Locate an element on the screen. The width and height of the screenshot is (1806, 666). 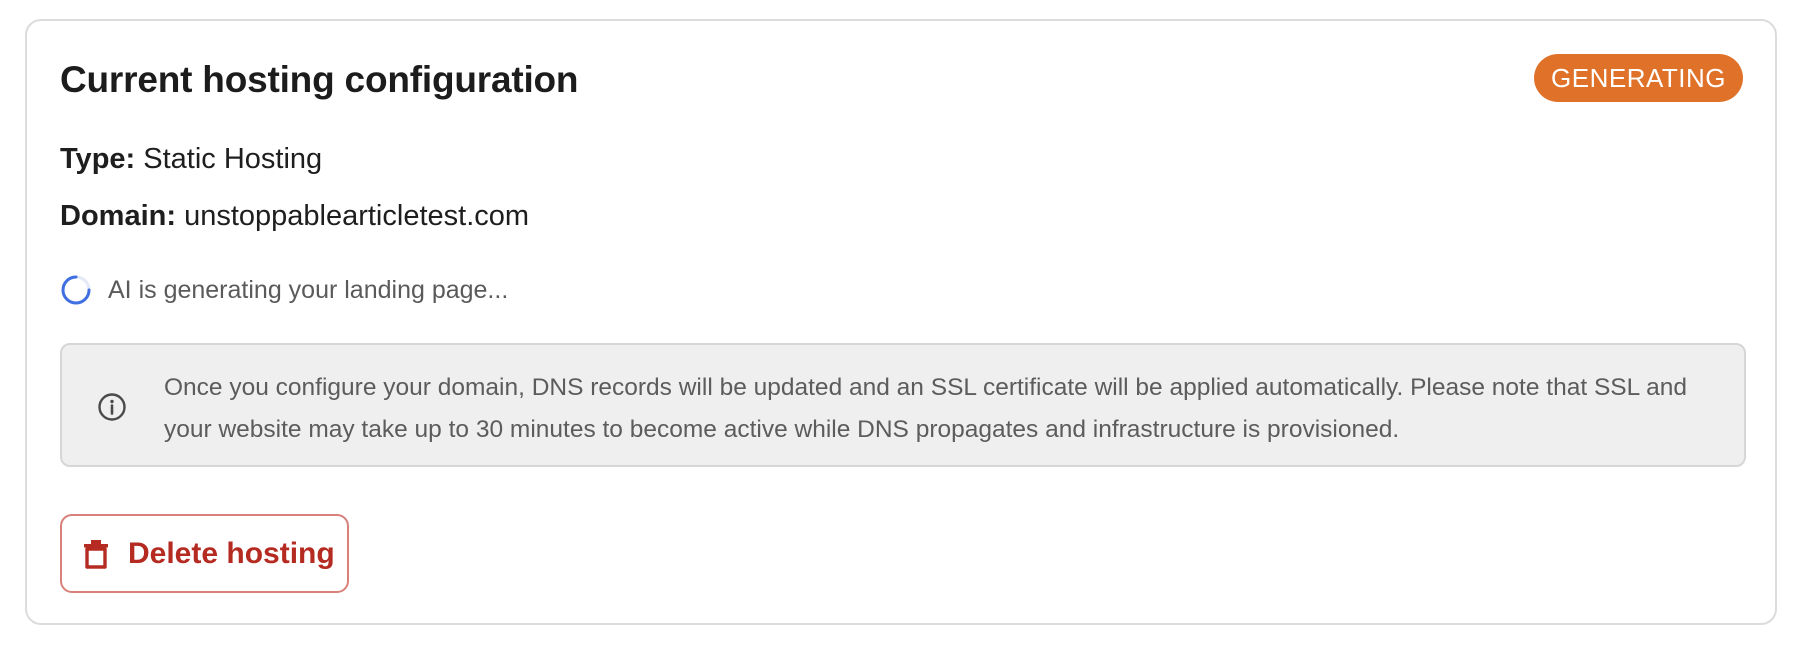
domain-label: Domain: is located at coordinates (118, 216).